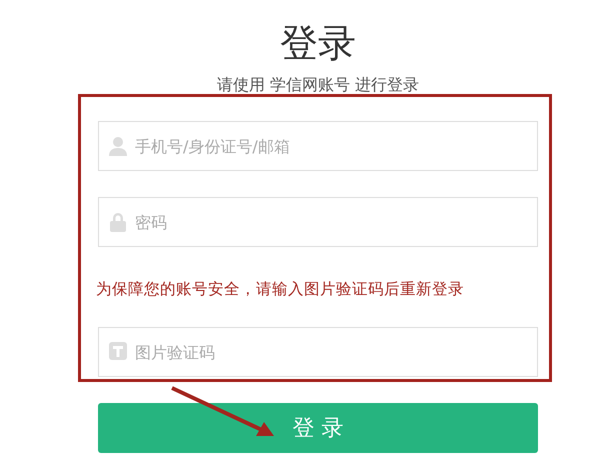 This screenshot has width=602, height=468. What do you see at coordinates (318, 85) in the screenshot?
I see `subtitle: 请使用 学信网账号 进行登录` at bounding box center [318, 85].